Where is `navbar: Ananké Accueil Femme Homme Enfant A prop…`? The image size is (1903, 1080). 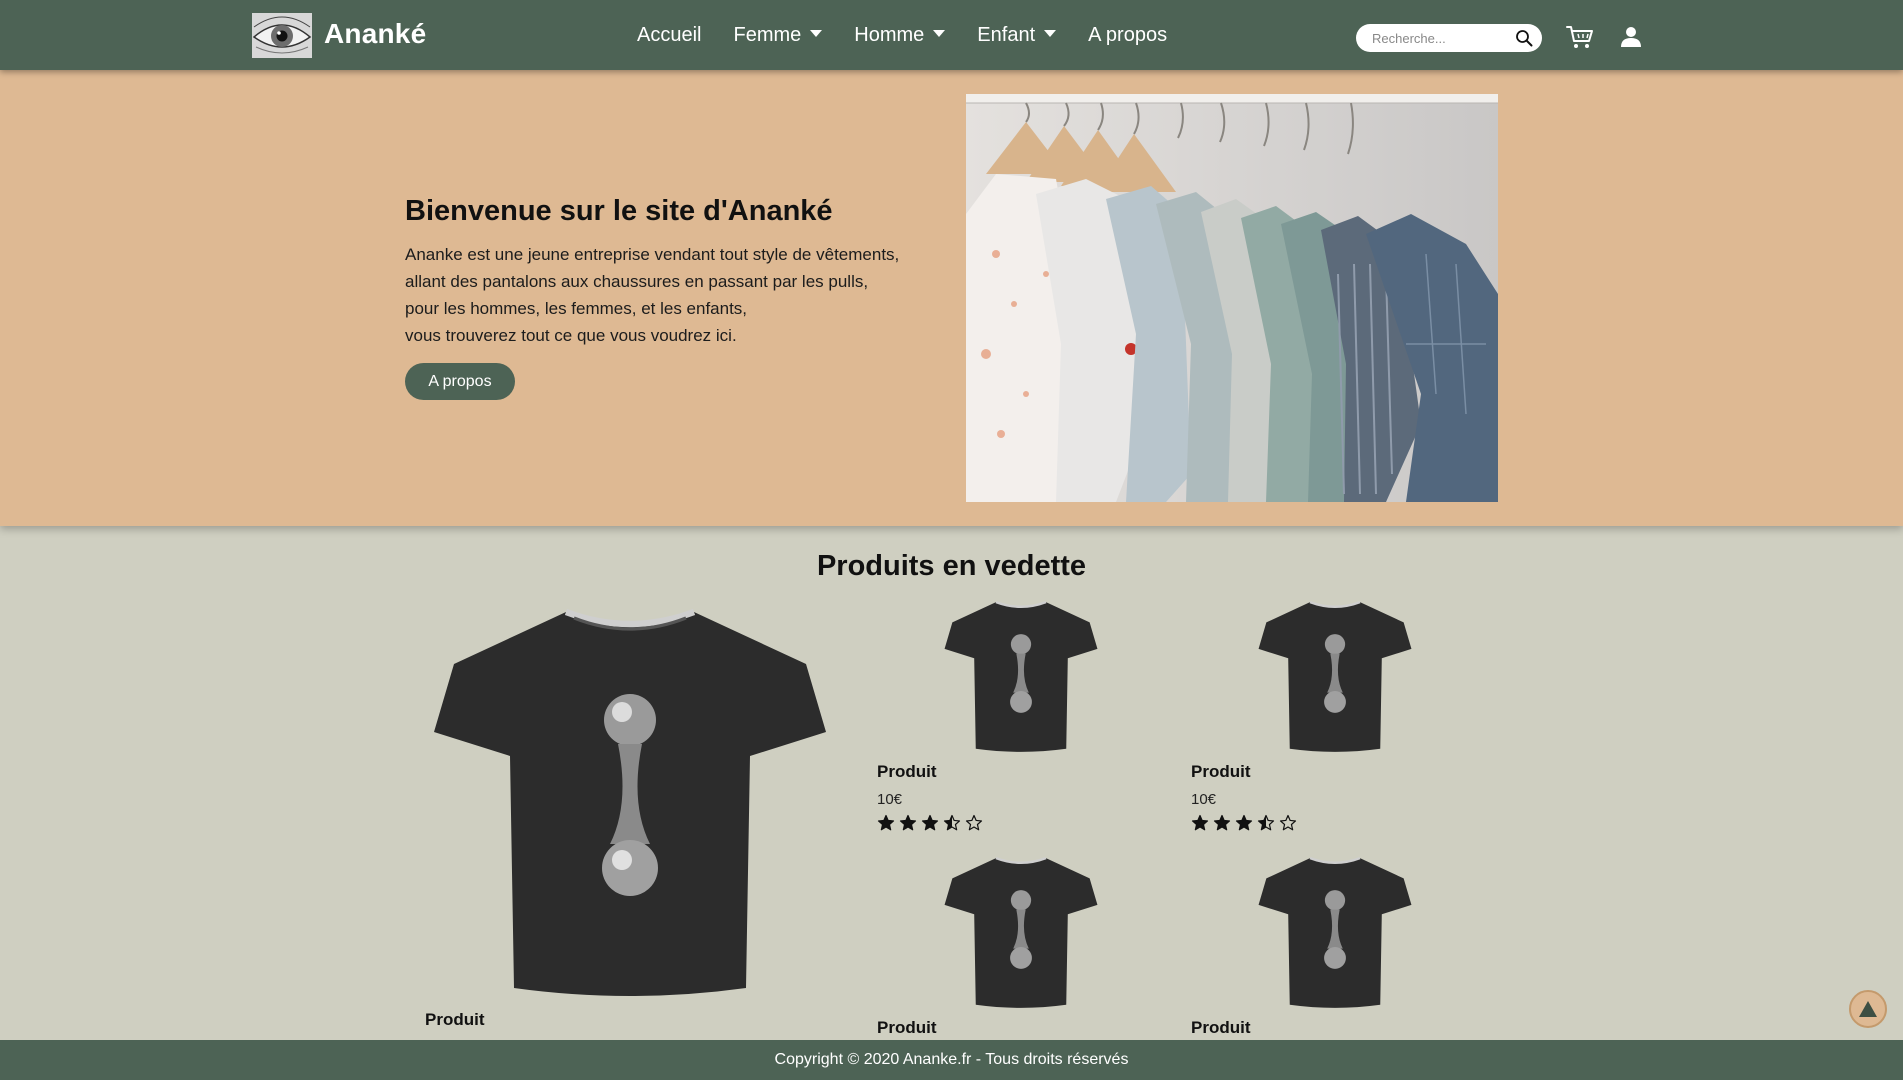
navbar: Ananké Accueil Femme Homme Enfant A prop… is located at coordinates (951, 35).